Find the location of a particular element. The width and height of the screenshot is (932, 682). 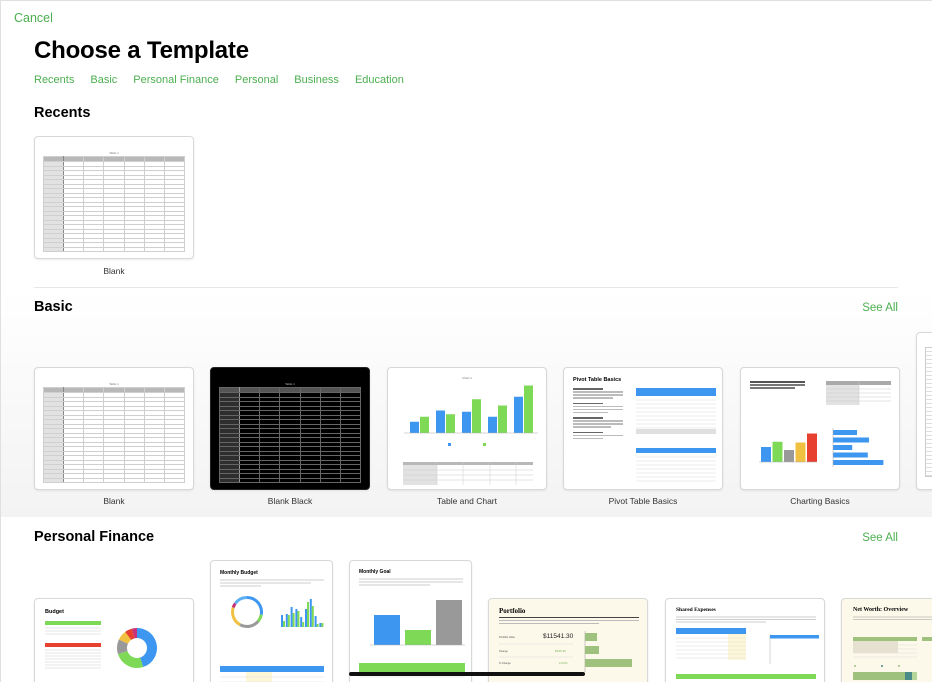

owes-bar is located at coordinates (794, 637).